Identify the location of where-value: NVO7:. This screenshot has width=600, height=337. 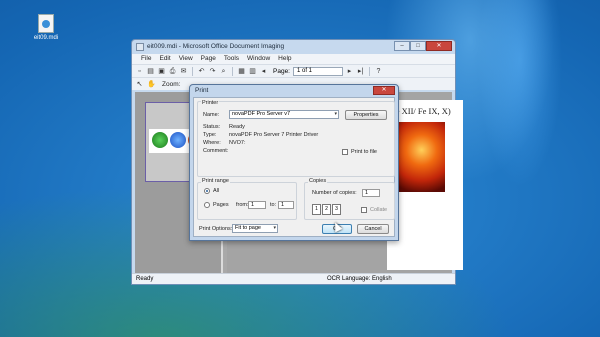
(237, 143).